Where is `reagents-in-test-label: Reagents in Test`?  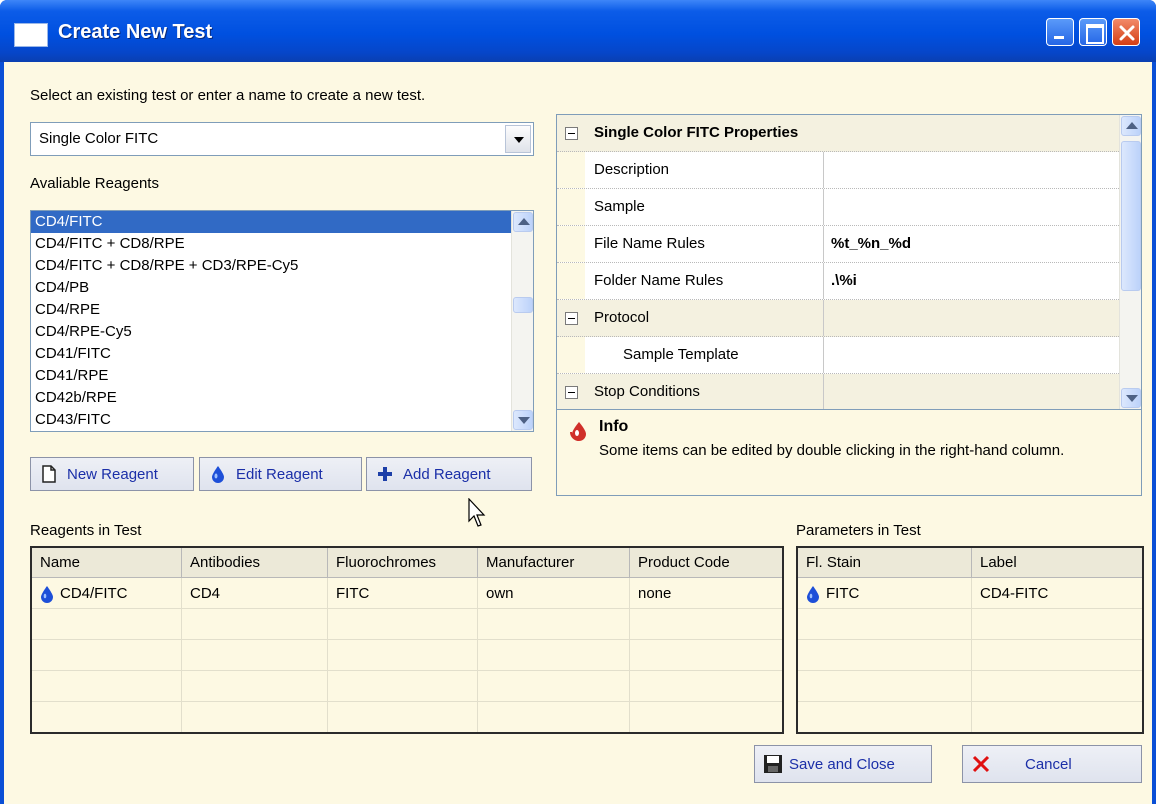
reagents-in-test-label: Reagents in Test is located at coordinates (86, 530).